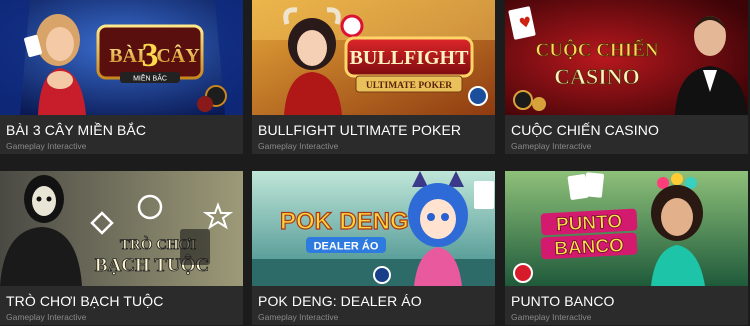 The image size is (750, 326). I want to click on logo-text: CASINO, so click(597, 76).